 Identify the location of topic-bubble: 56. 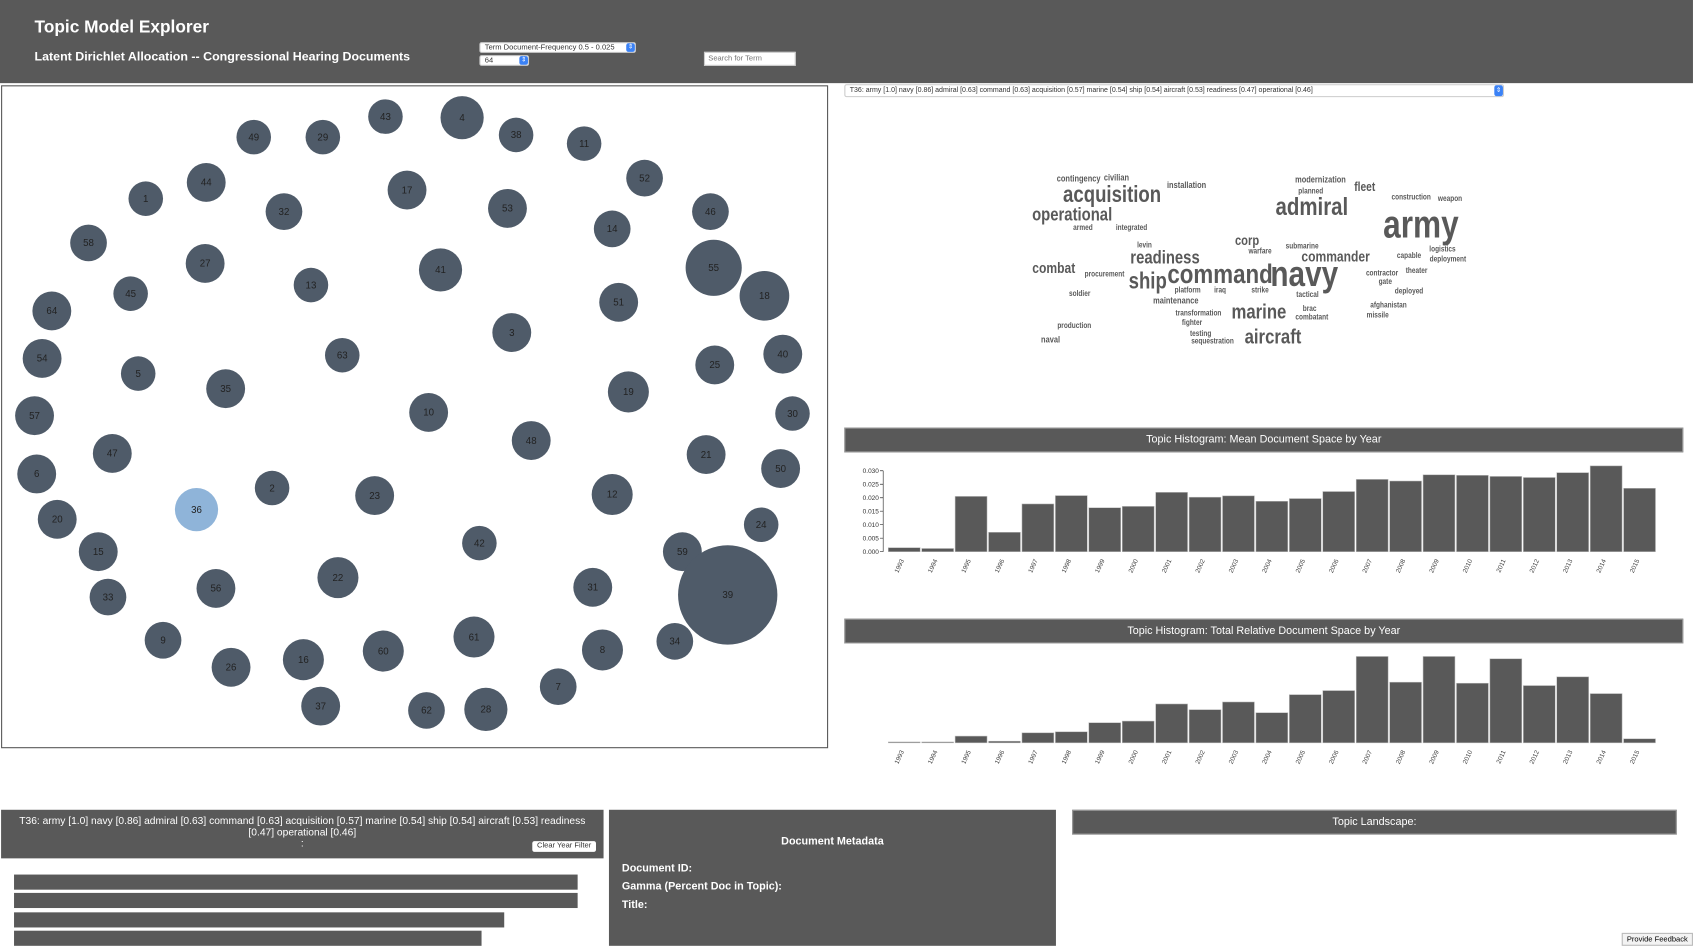
(216, 588).